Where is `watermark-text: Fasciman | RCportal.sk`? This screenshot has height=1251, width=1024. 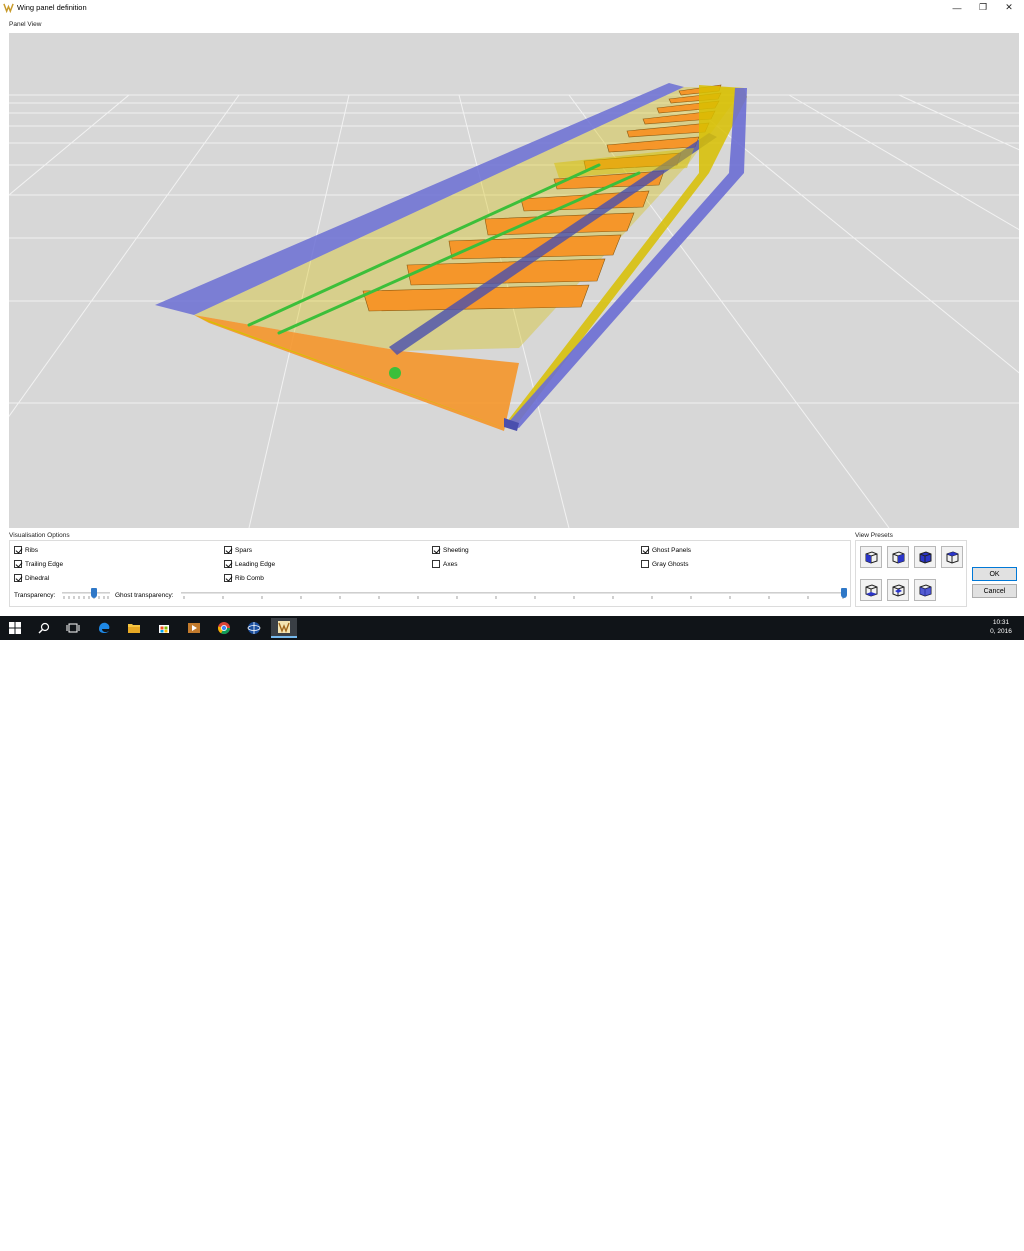 watermark-text: Fasciman | RCportal.sk is located at coordinates (915, 1245).